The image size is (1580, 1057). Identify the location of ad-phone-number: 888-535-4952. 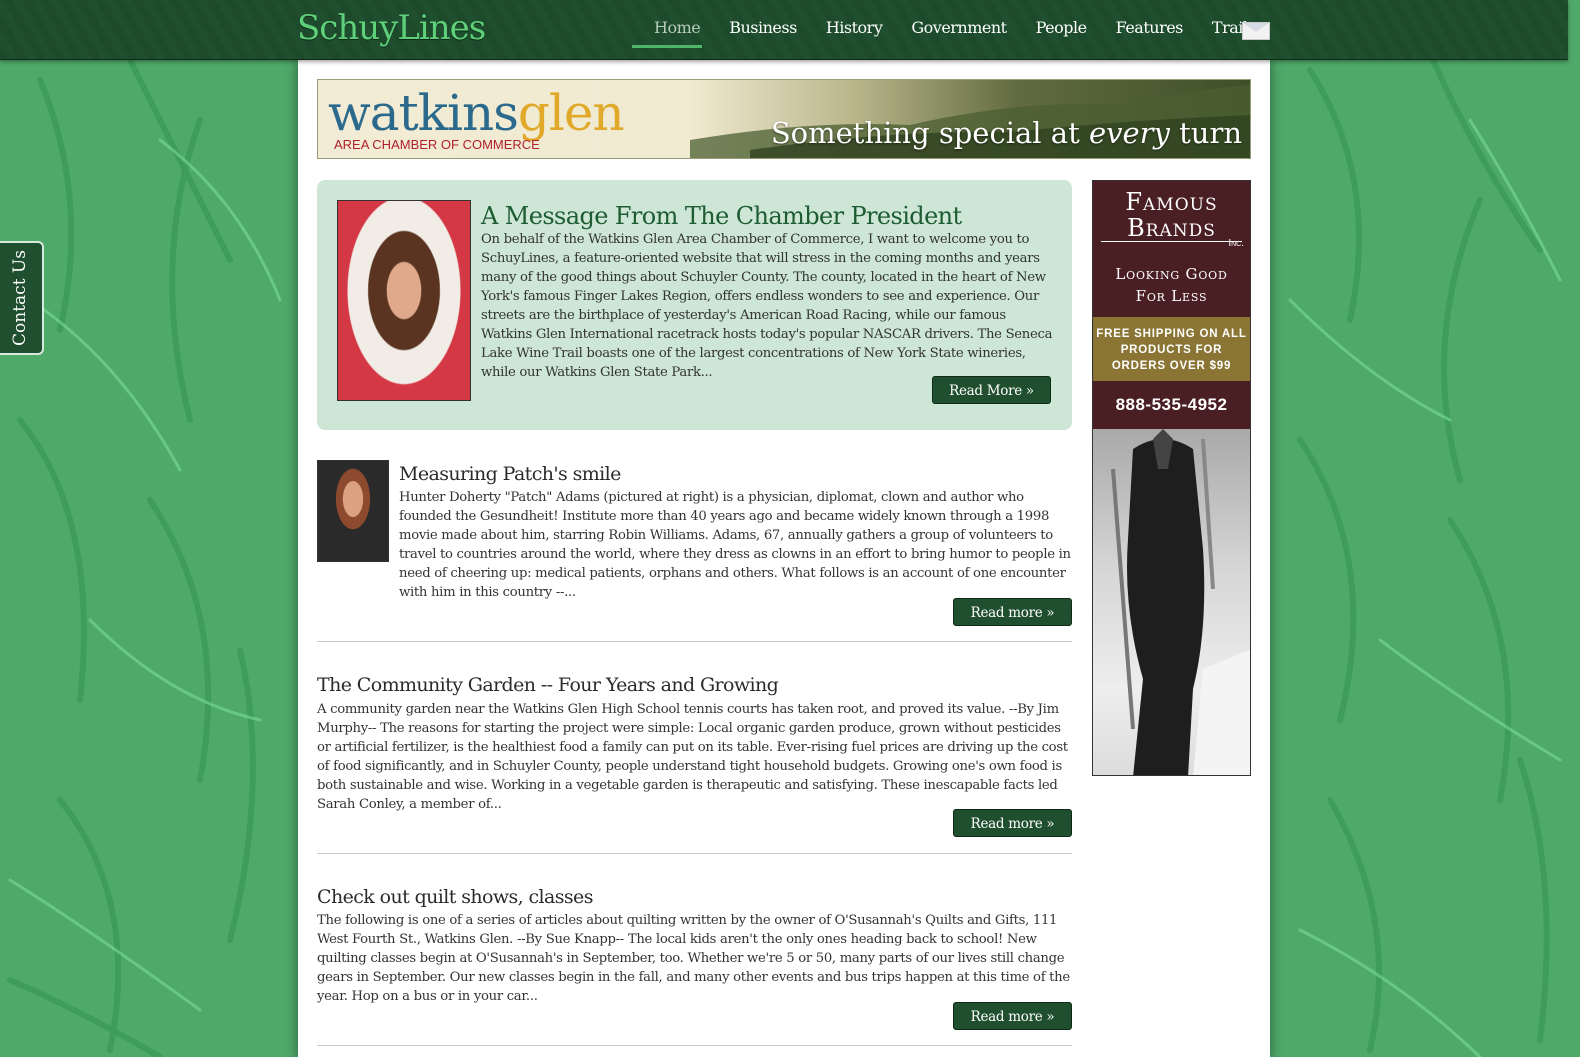
(1171, 404).